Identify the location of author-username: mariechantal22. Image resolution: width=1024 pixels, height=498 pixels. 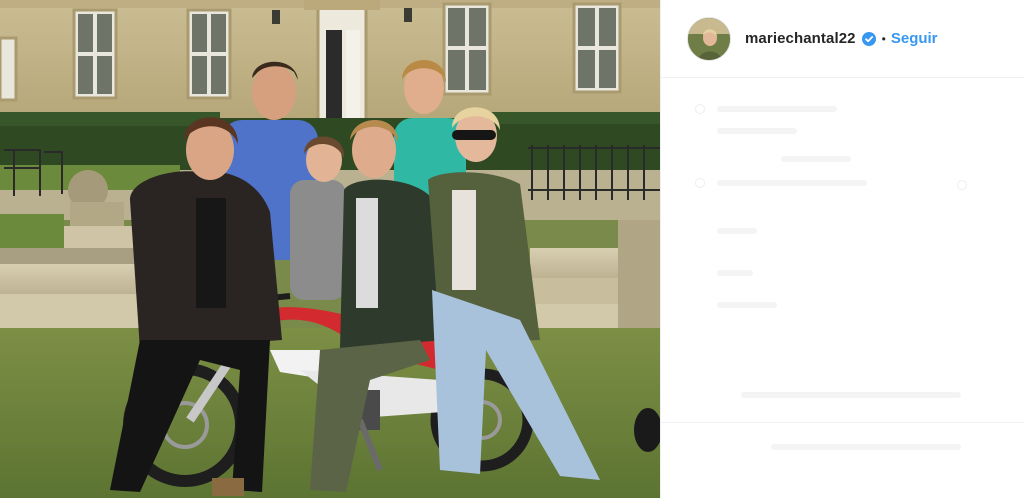
(800, 38).